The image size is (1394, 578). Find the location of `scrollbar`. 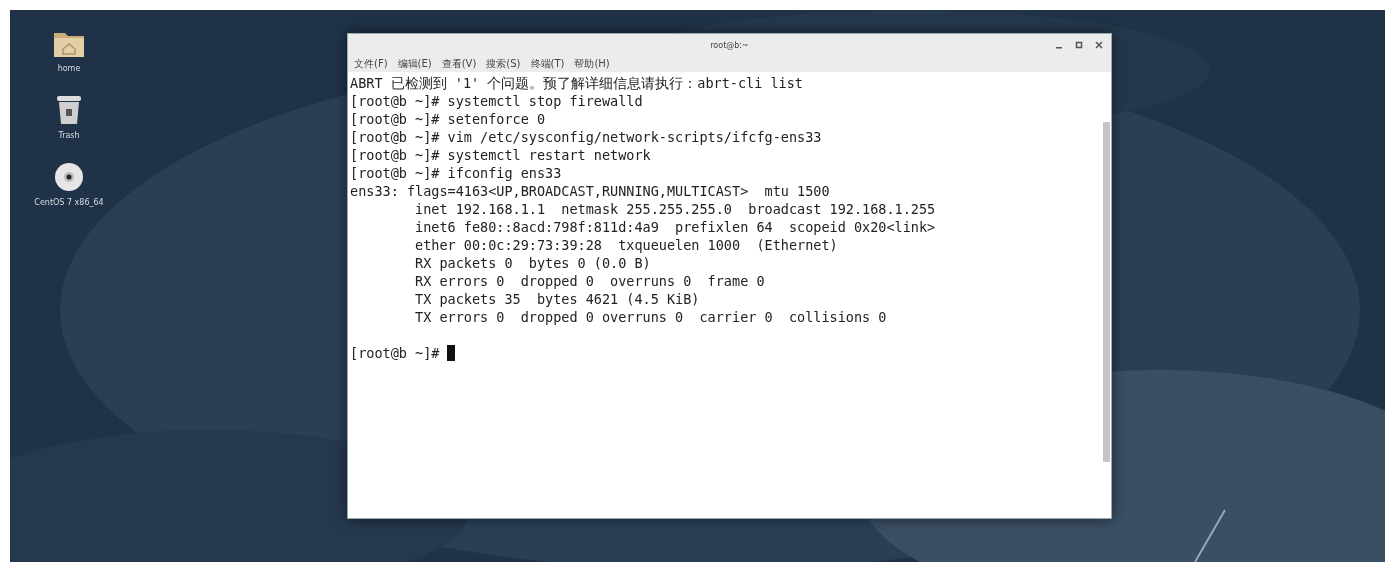

scrollbar is located at coordinates (1106, 292).